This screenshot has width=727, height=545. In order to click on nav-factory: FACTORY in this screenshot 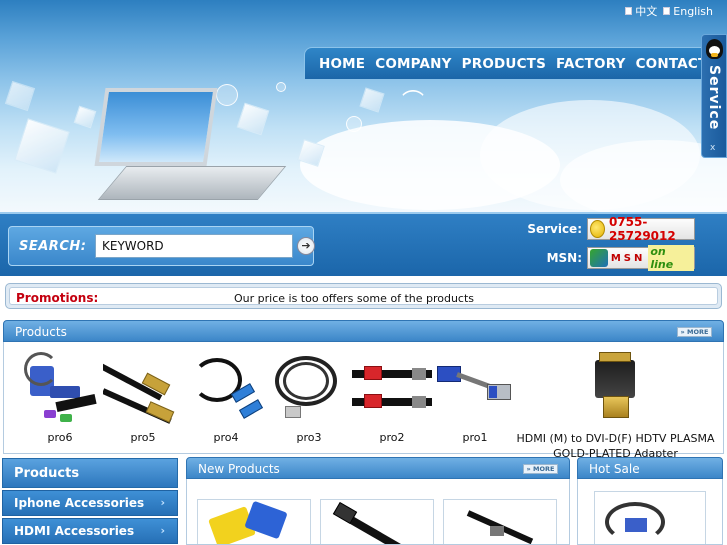, I will do `click(591, 64)`.